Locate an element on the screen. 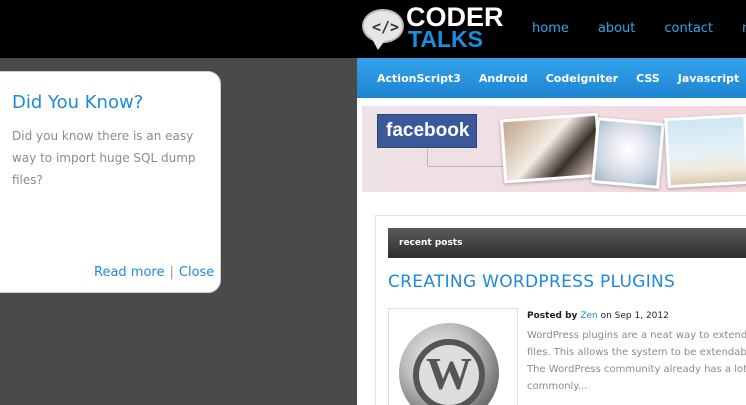 The image size is (746, 405). site-header: </> CODER TALKS home about contact re is located at coordinates (373, 29).